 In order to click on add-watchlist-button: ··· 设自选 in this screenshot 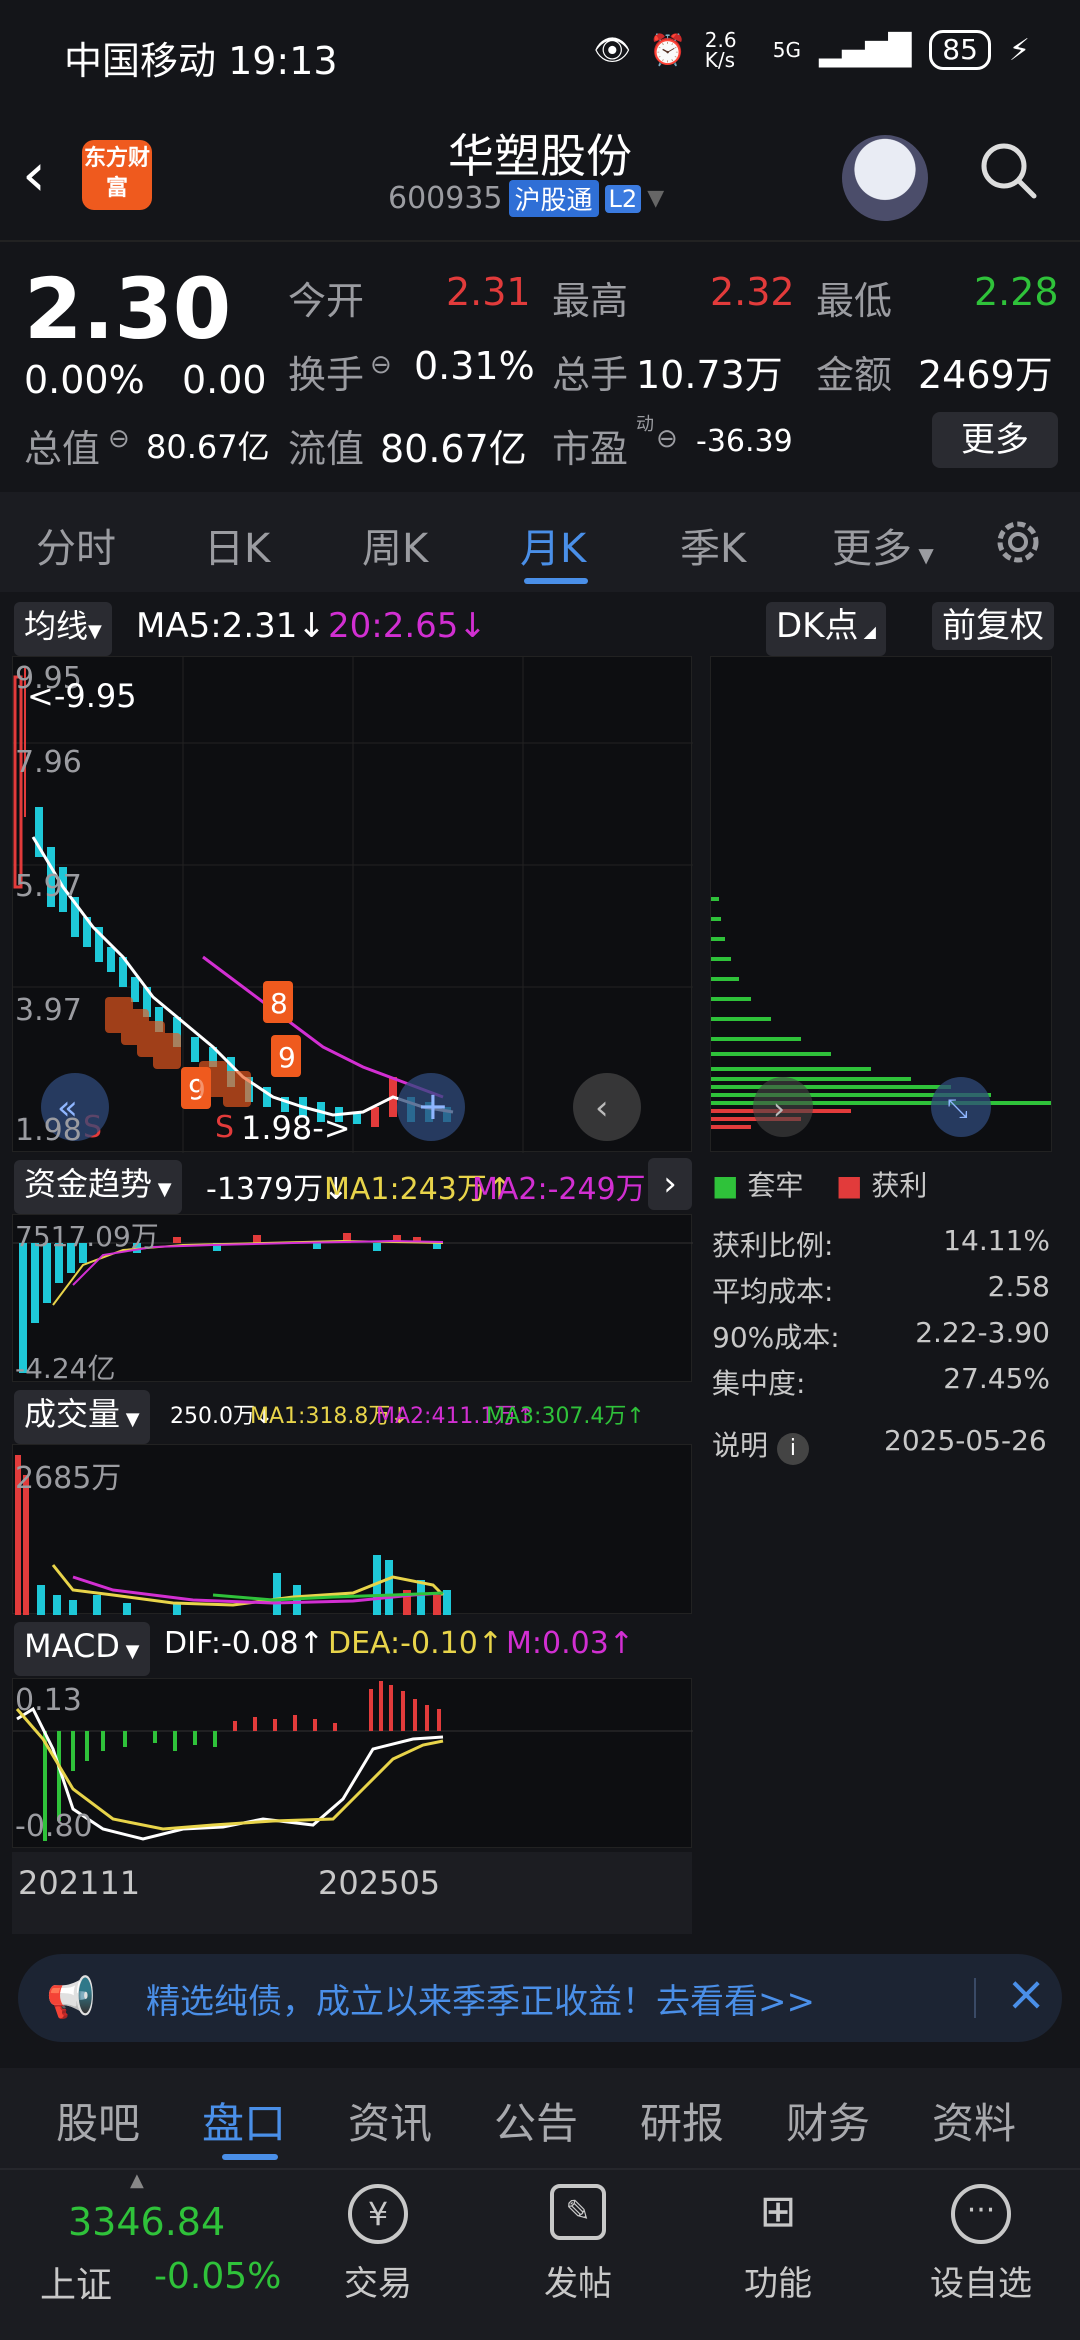, I will do `click(981, 2244)`.